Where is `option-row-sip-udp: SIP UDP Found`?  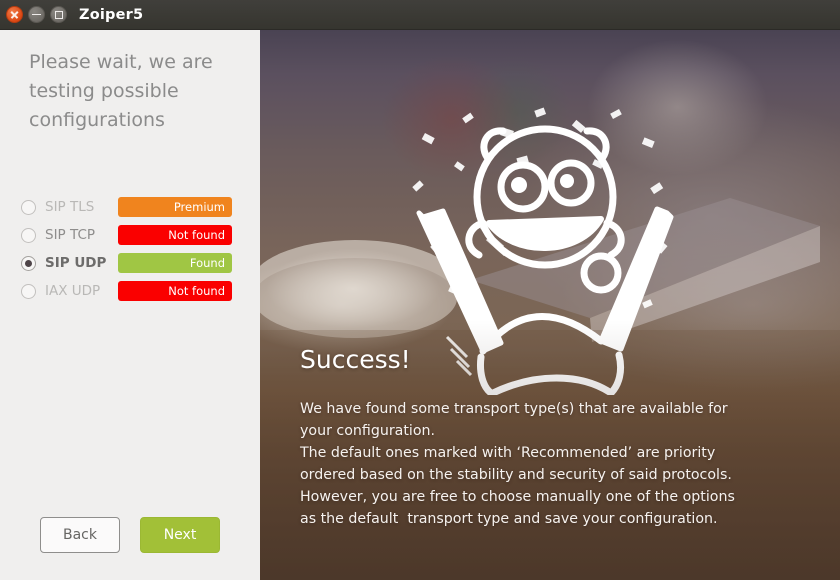 option-row-sip-udp: SIP UDP Found is located at coordinates (130, 263).